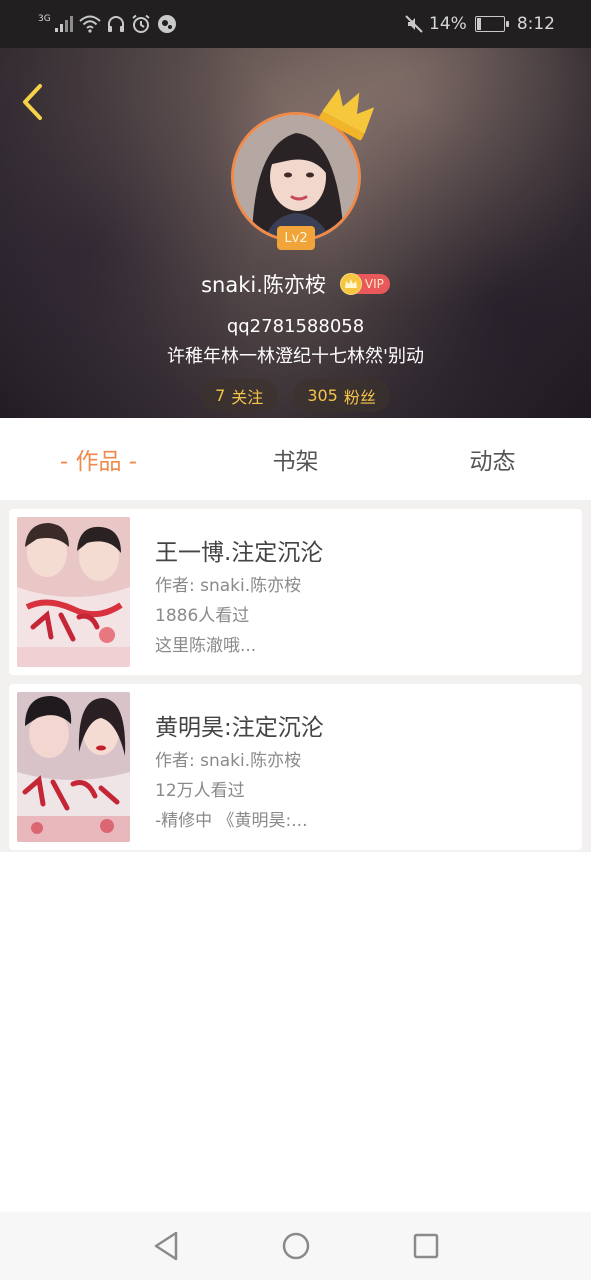 The image size is (591, 1280). What do you see at coordinates (492, 459) in the screenshot?
I see `tab-activity: 动态` at bounding box center [492, 459].